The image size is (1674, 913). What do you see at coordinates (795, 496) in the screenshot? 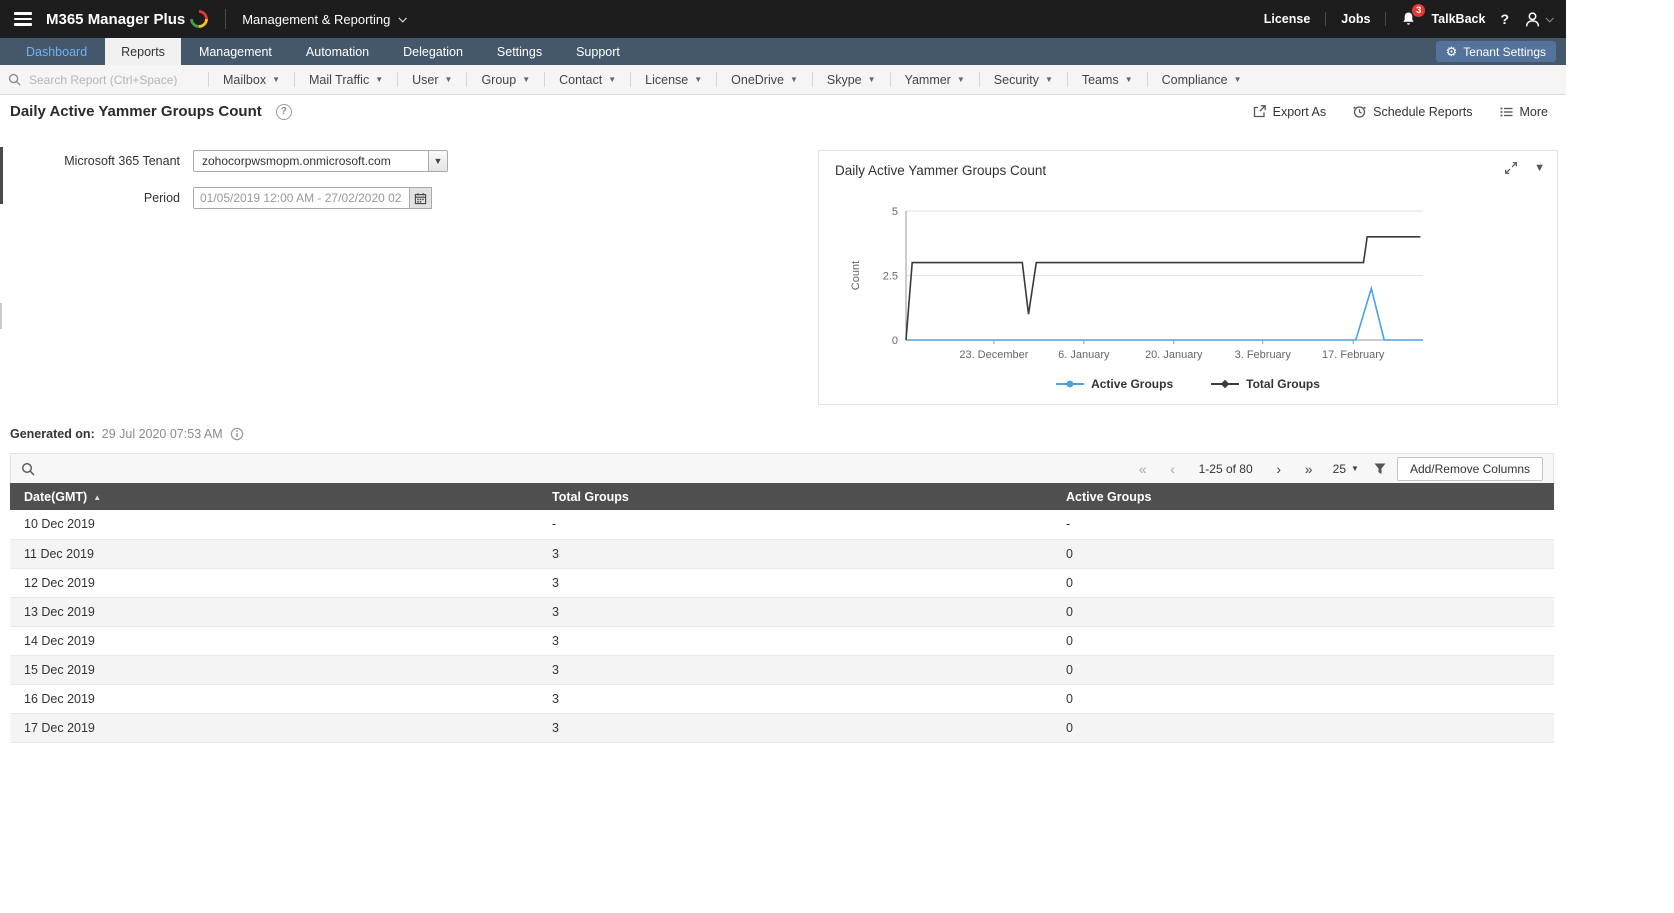
I see `column-header-total-groups: Total Groups` at bounding box center [795, 496].